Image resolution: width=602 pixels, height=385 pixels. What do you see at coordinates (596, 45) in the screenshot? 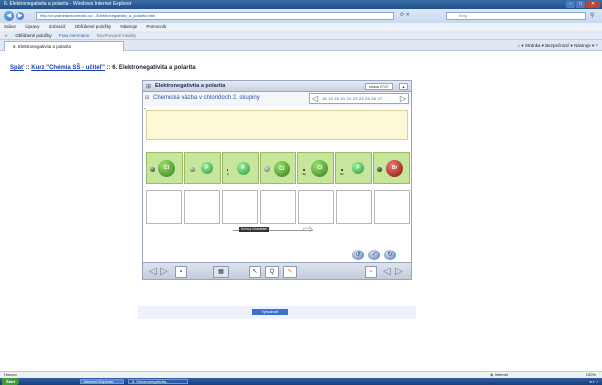
I see `help-icon: ?` at bounding box center [596, 45].